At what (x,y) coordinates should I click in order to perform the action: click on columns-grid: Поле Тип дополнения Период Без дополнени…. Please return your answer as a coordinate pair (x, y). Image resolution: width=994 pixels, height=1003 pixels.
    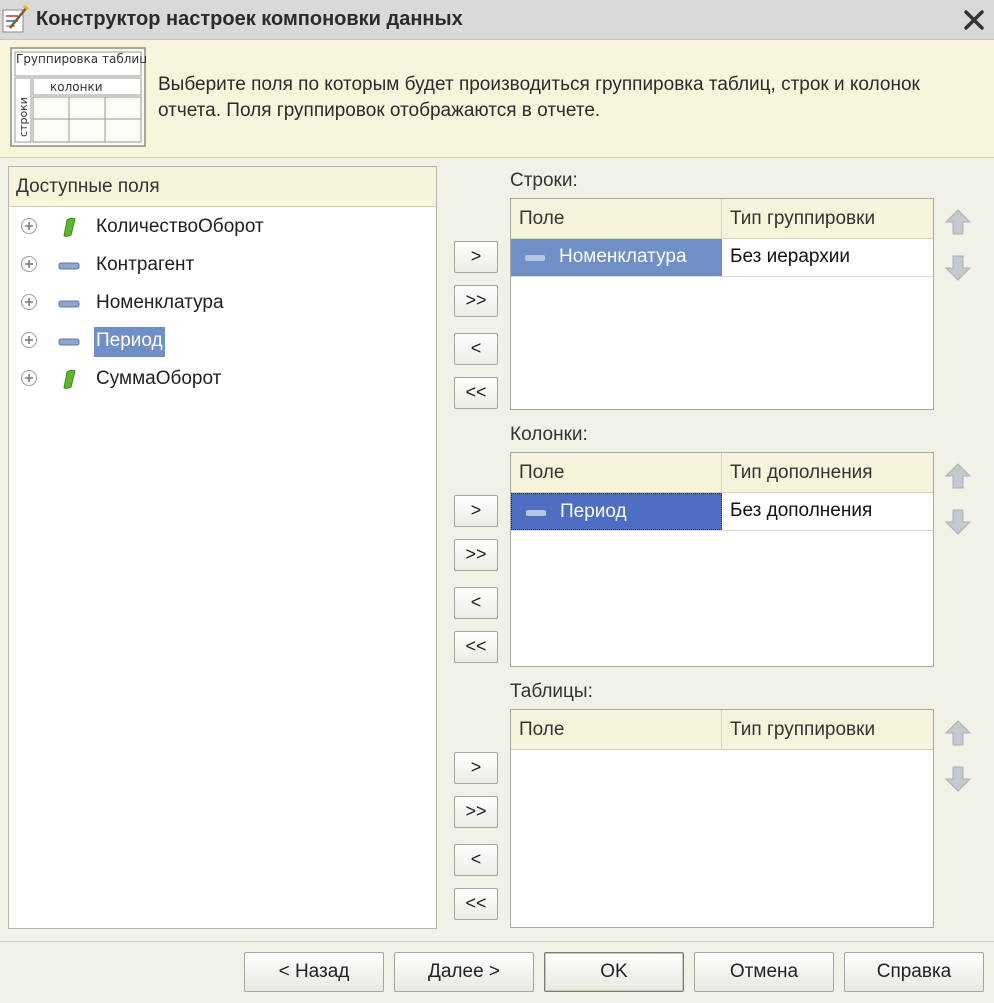
    Looking at the image, I should click on (722, 559).